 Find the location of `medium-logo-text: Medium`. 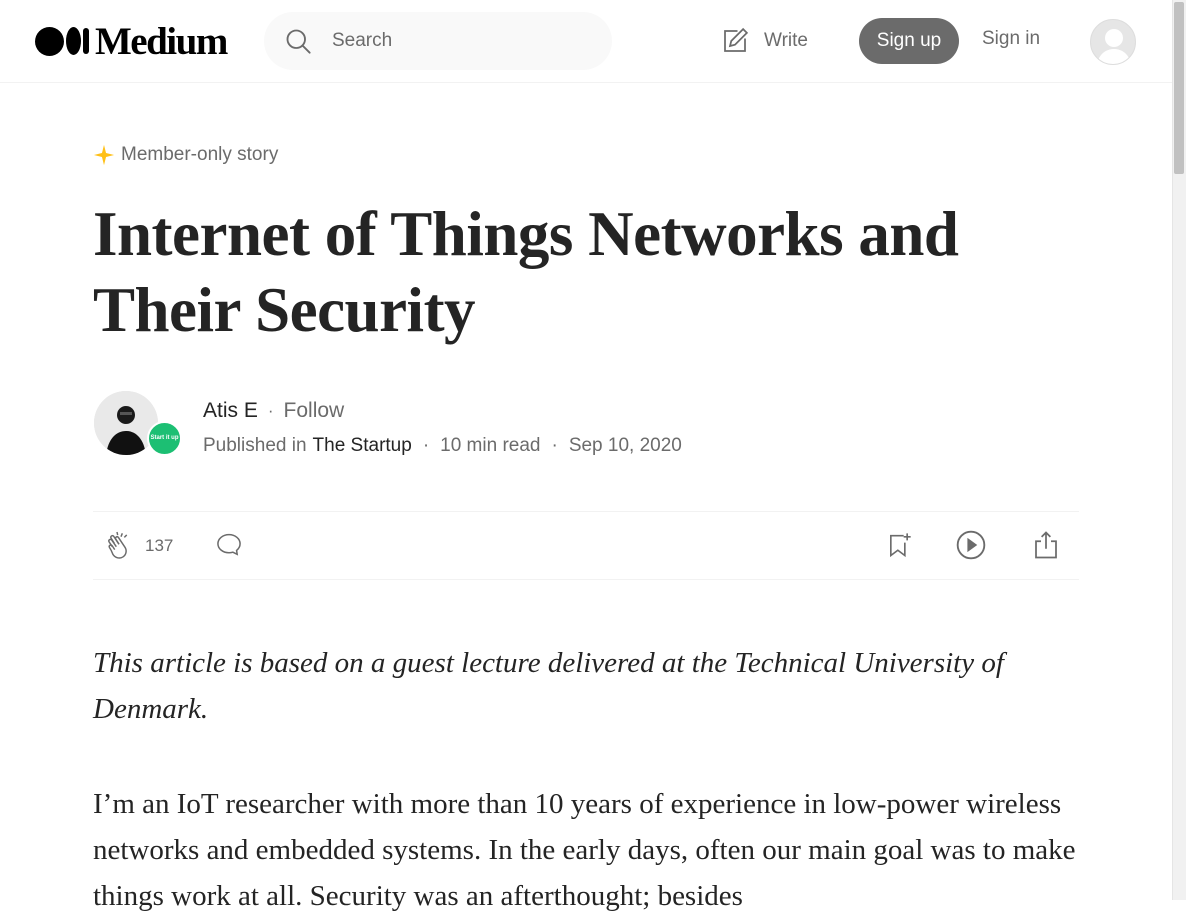

medium-logo-text: Medium is located at coordinates (161, 41).